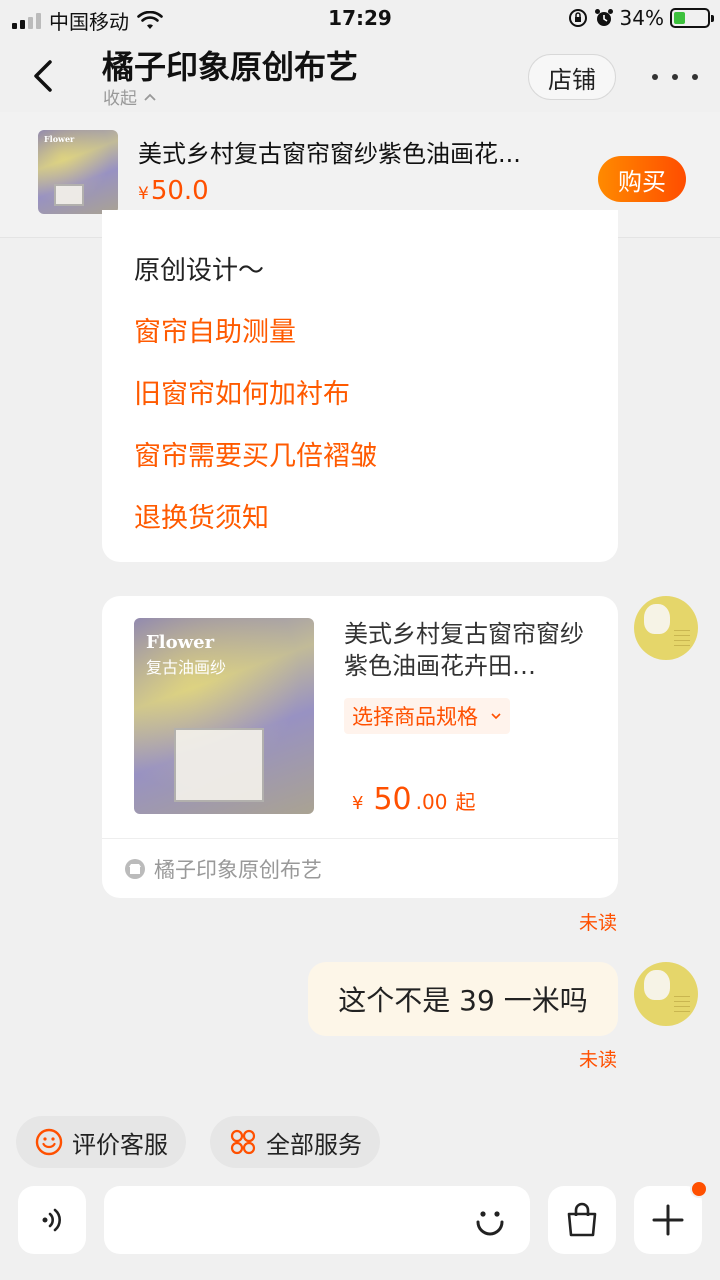  I want to click on price-decimal: .00, so click(431, 802).